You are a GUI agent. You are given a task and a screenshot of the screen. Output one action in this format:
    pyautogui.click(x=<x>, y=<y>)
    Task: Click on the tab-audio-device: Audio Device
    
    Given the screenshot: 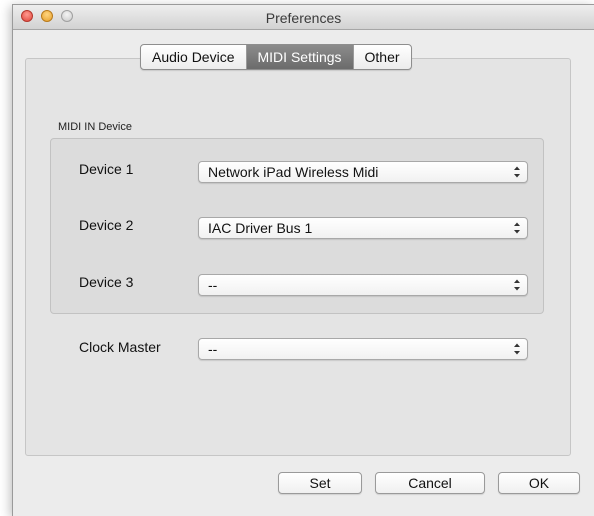 What is the action you would take?
    pyautogui.click(x=193, y=57)
    